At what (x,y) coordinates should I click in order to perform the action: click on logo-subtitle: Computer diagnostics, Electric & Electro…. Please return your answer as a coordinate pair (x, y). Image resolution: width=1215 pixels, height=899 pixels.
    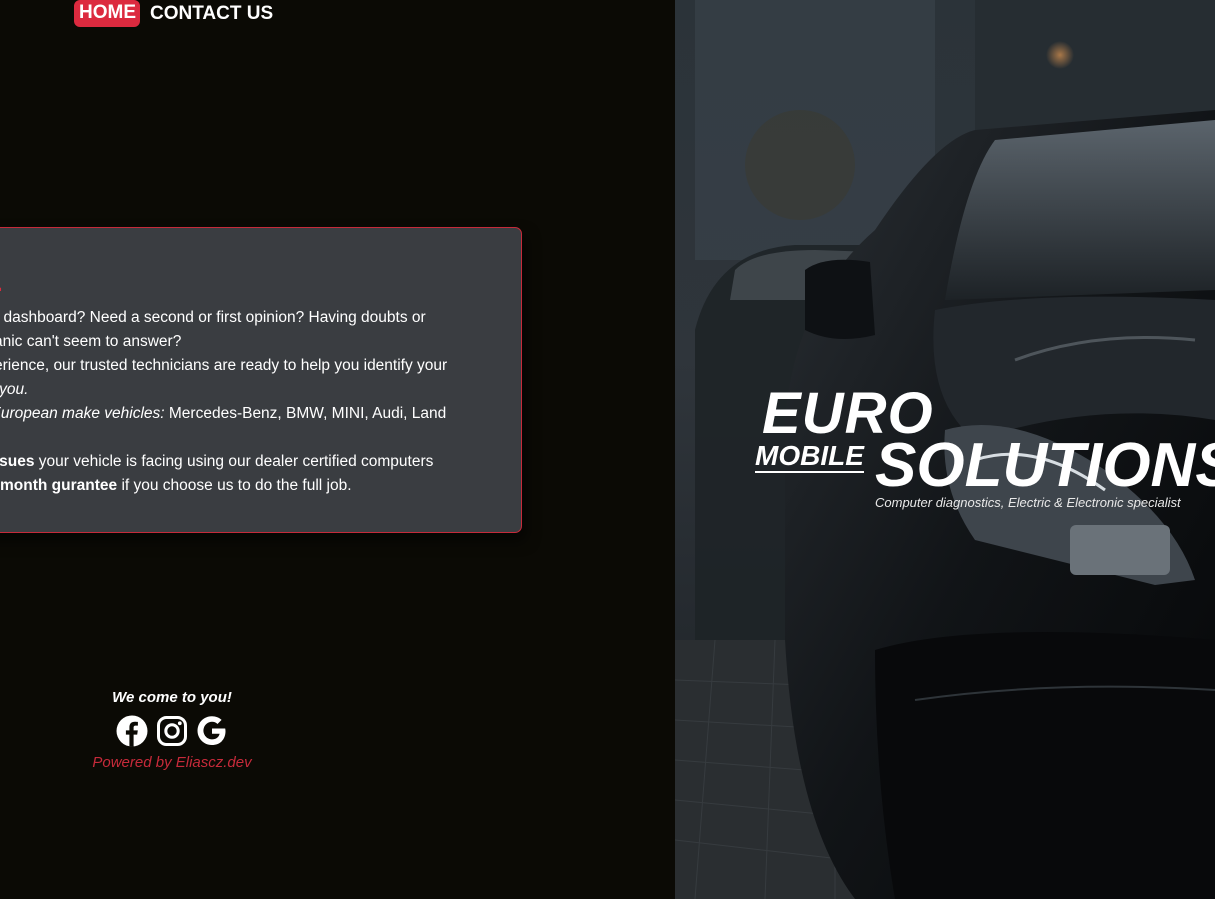
    Looking at the image, I should click on (1028, 502).